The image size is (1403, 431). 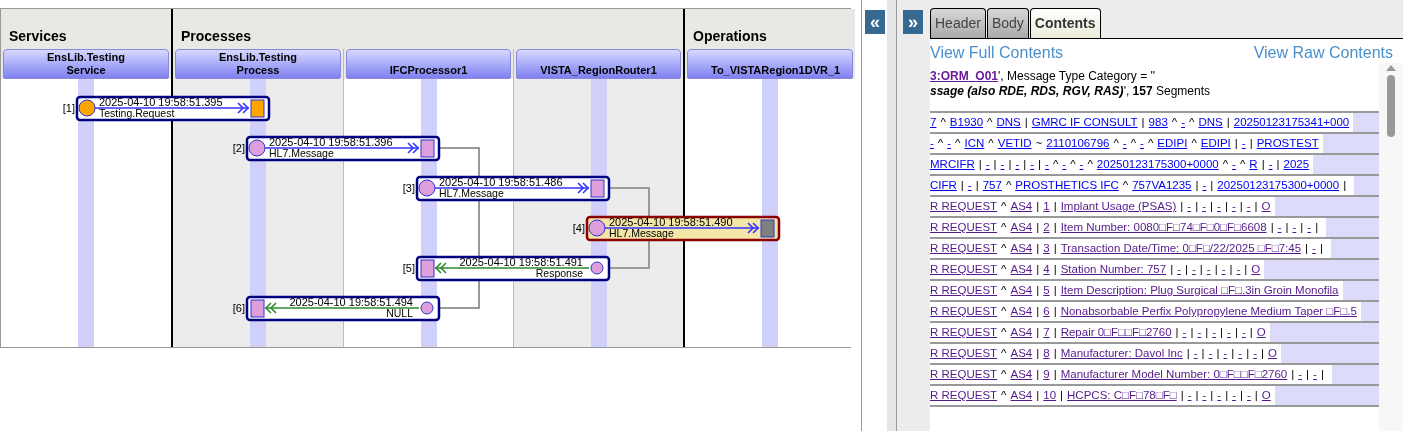 I want to click on segment-field-link: Manufacturer Model Number: 0□F□□F□2760, so click(x=1174, y=374).